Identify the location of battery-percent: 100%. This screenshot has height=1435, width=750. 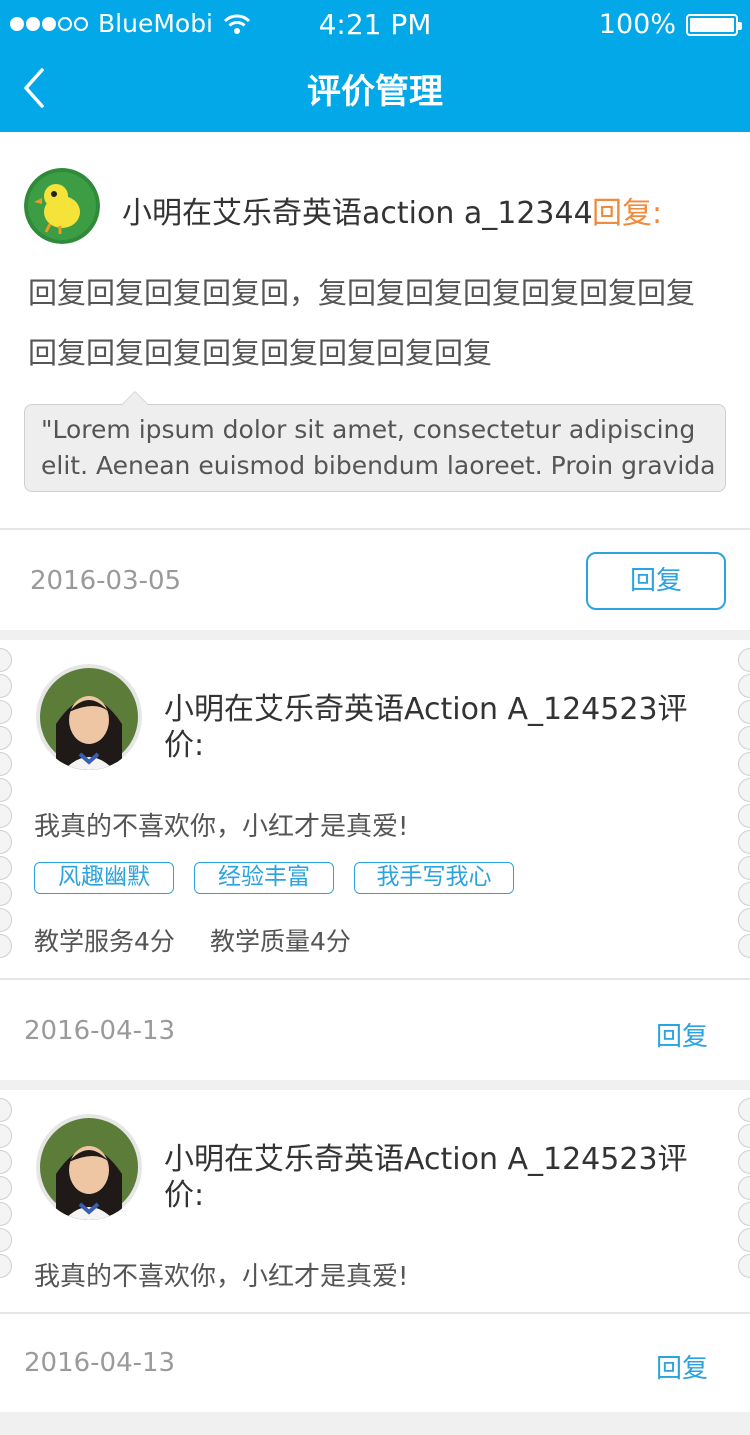
(637, 24).